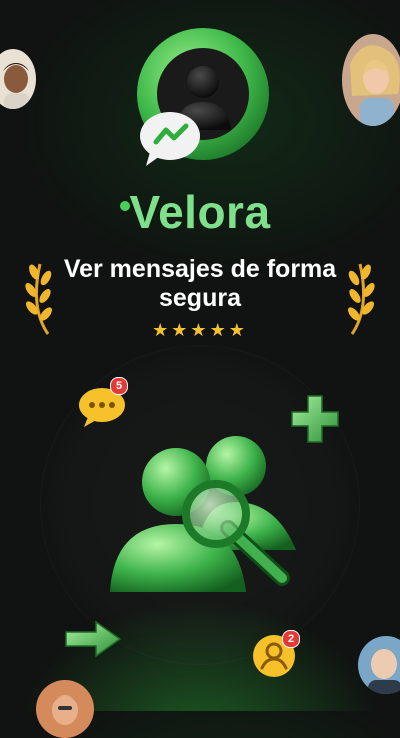  What do you see at coordinates (371, 80) in the screenshot?
I see `avatar-top-right` at bounding box center [371, 80].